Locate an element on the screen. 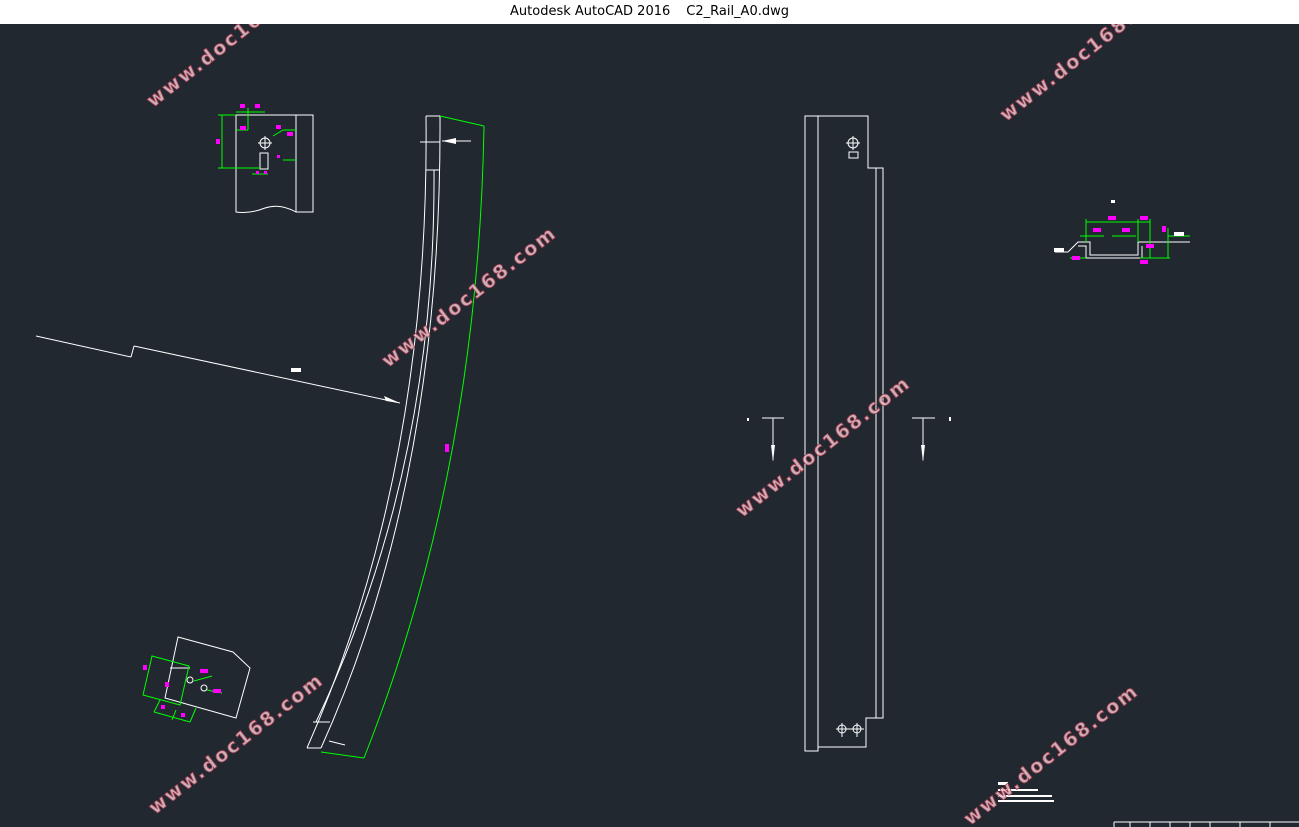 This screenshot has height=827, width=1299. detail-view-bottom-left is located at coordinates (196, 679).